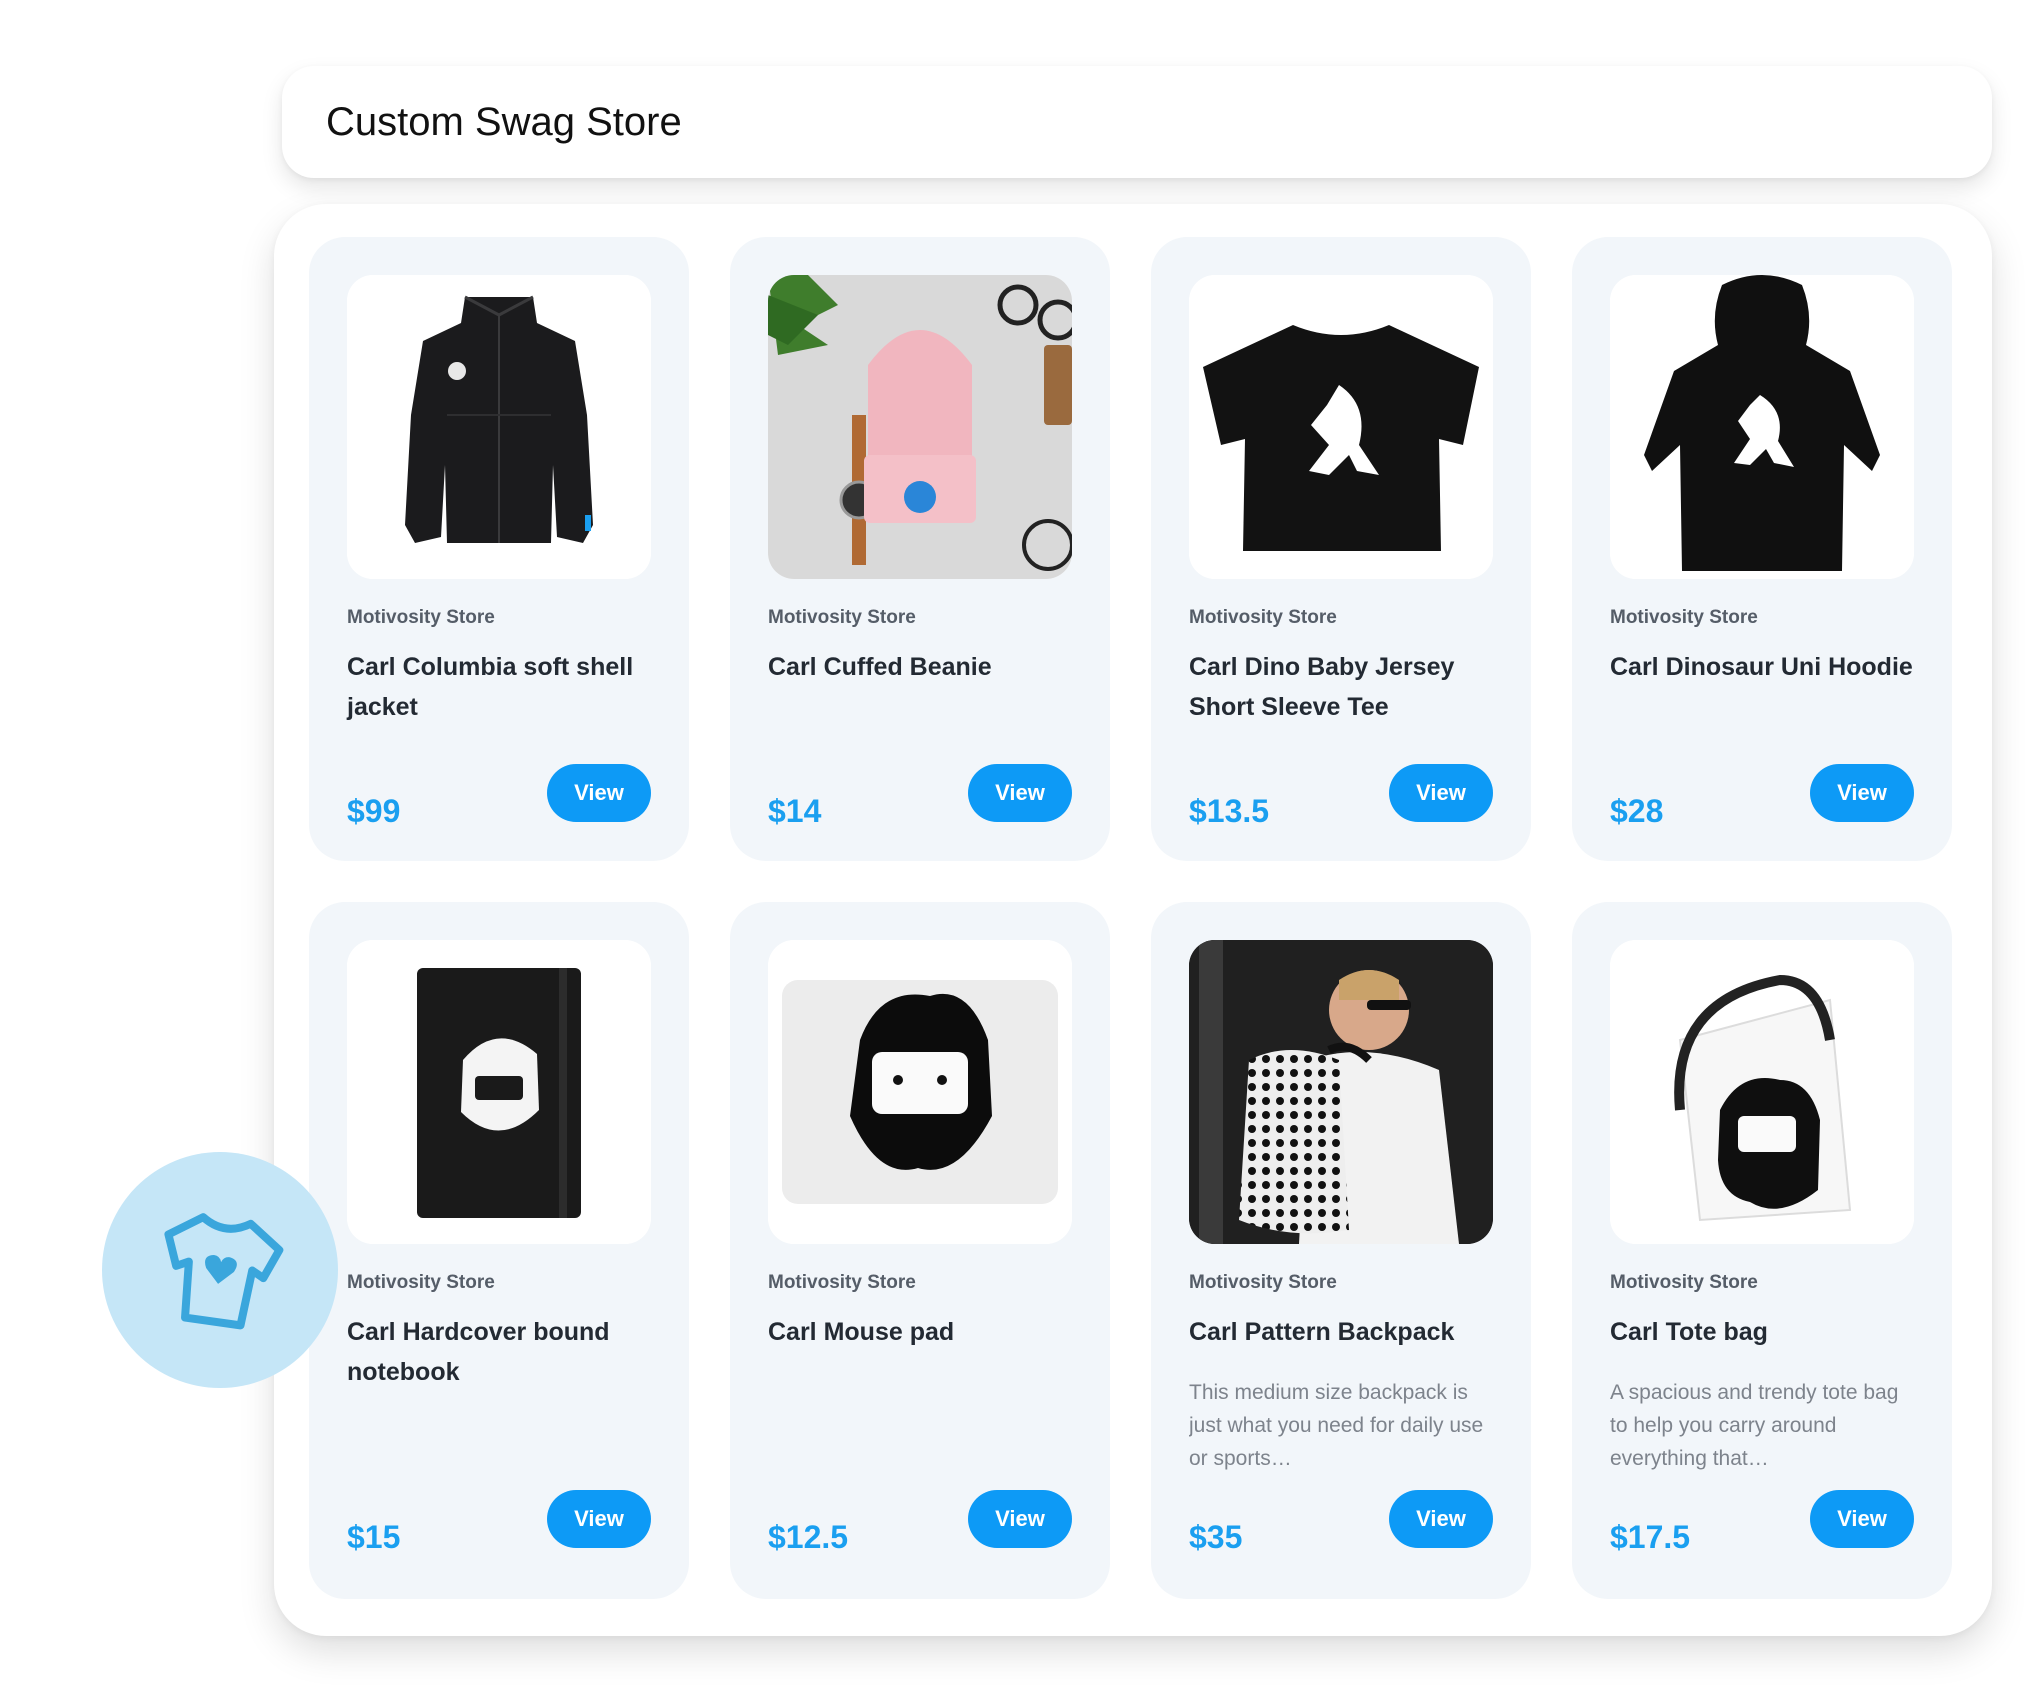 The image size is (2040, 1701). Describe the element at coordinates (502, 1352) in the screenshot. I see `product-title: Carl Hardcover bound notebook` at that location.